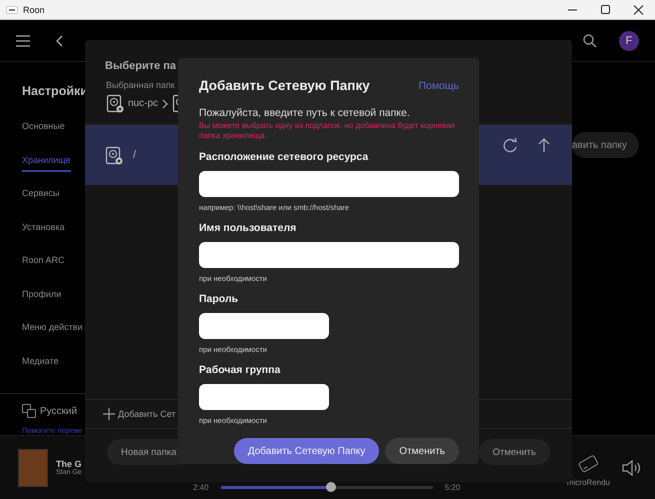 The width and height of the screenshot is (655, 499). Describe the element at coordinates (544, 145) in the screenshot. I see `up-arrow-icon` at that location.